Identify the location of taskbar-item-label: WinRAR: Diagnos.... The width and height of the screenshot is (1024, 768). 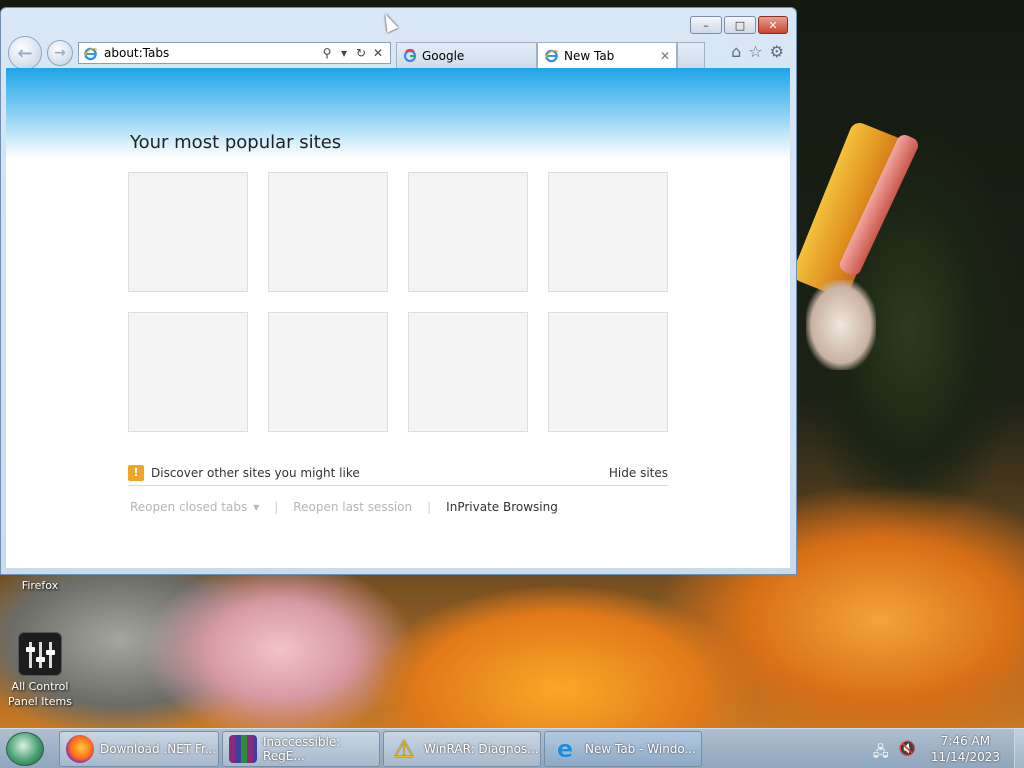
(481, 749).